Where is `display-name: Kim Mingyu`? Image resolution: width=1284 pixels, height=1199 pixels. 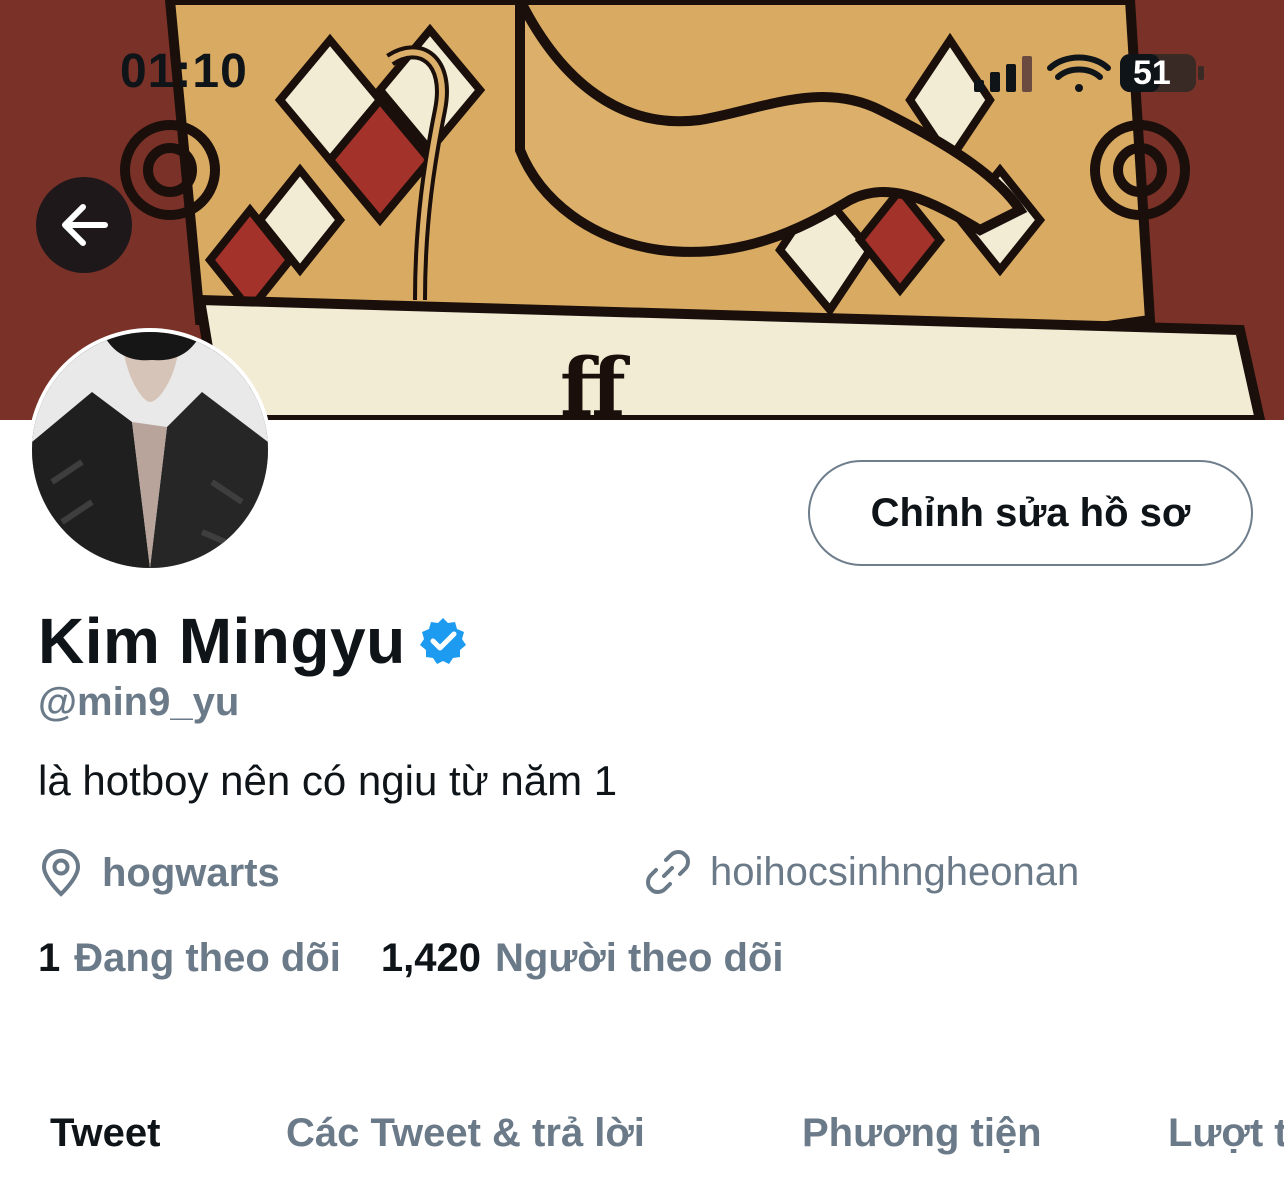 display-name: Kim Mingyu is located at coordinates (222, 641).